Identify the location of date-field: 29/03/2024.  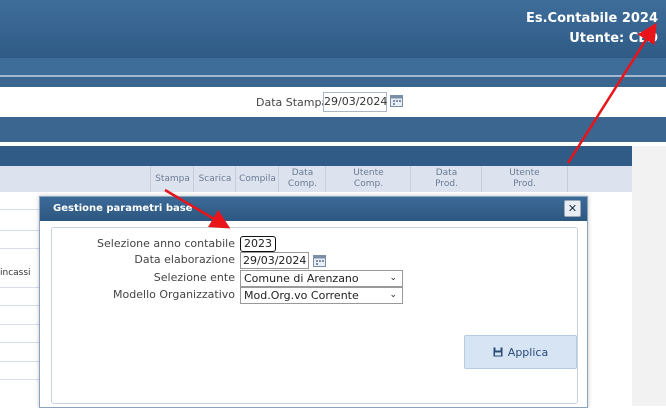
(283, 260).